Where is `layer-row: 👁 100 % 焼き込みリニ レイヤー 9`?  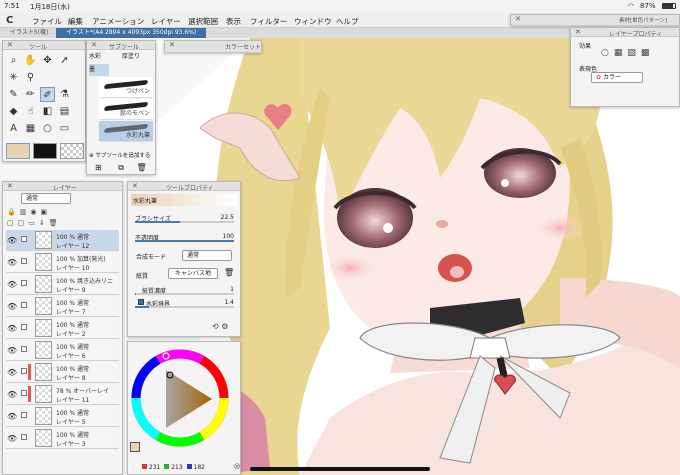
layer-row: 👁 100 % 焼き込みリニ レイヤー 9 is located at coordinates (62, 284).